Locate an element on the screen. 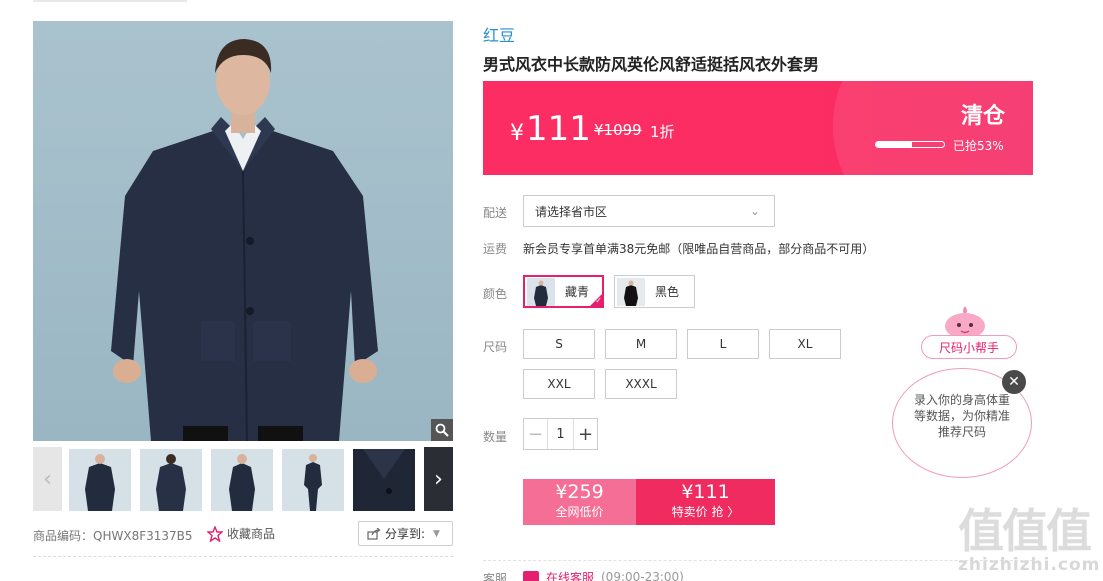  clearance-label: 清仓 is located at coordinates (982, 116).